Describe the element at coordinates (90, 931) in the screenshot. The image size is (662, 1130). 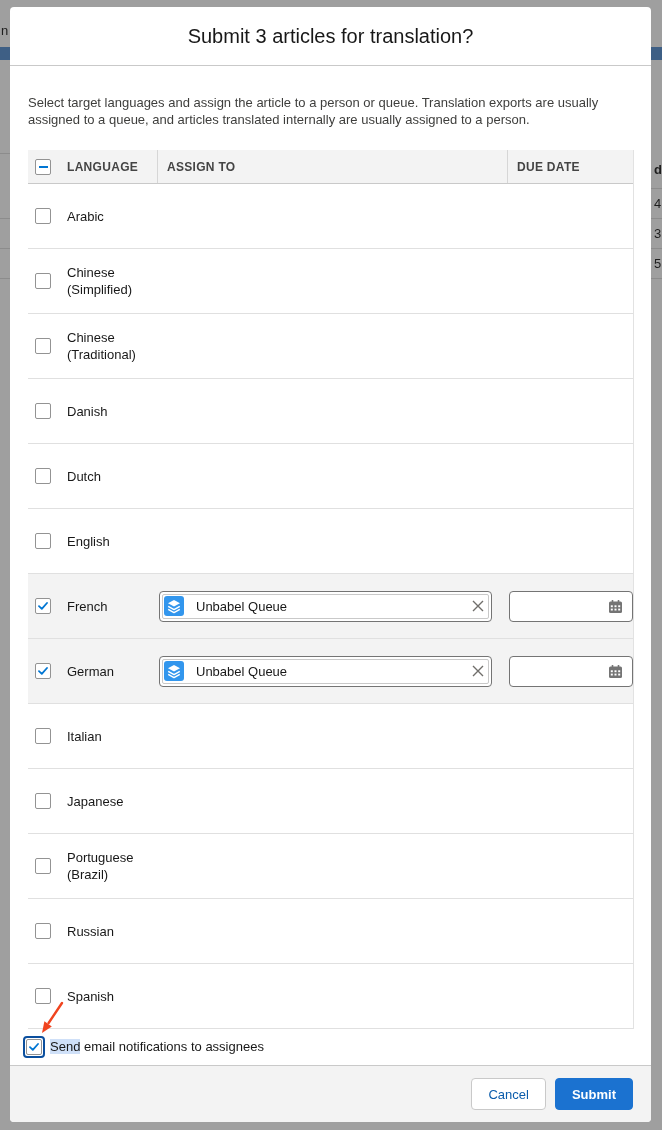
I see `language-name: Russian` at that location.